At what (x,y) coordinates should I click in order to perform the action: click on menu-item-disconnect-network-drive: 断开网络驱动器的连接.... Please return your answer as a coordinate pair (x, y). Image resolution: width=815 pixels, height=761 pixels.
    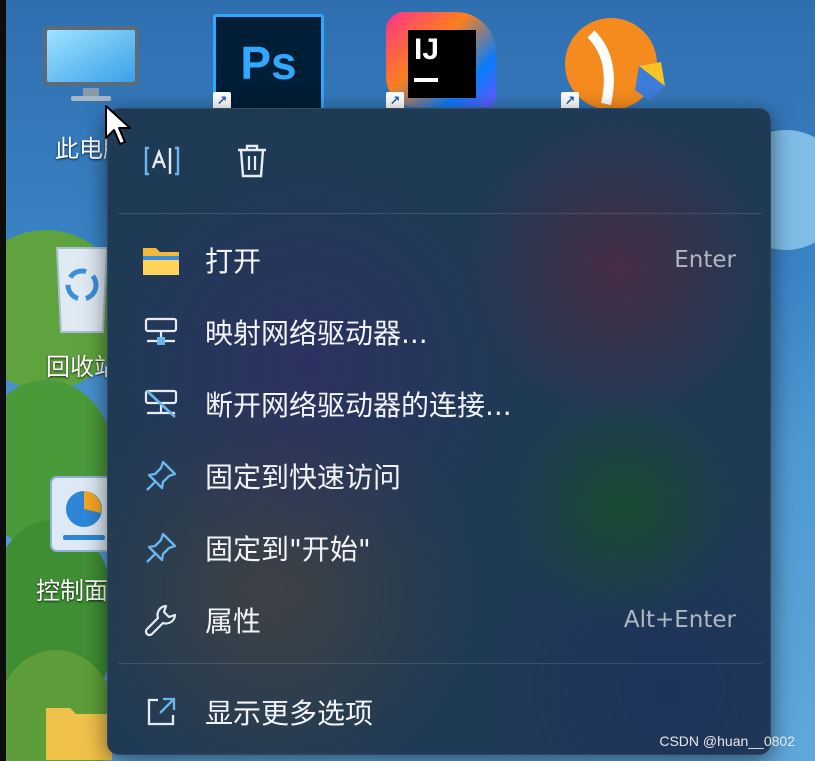
    Looking at the image, I should click on (439, 404).